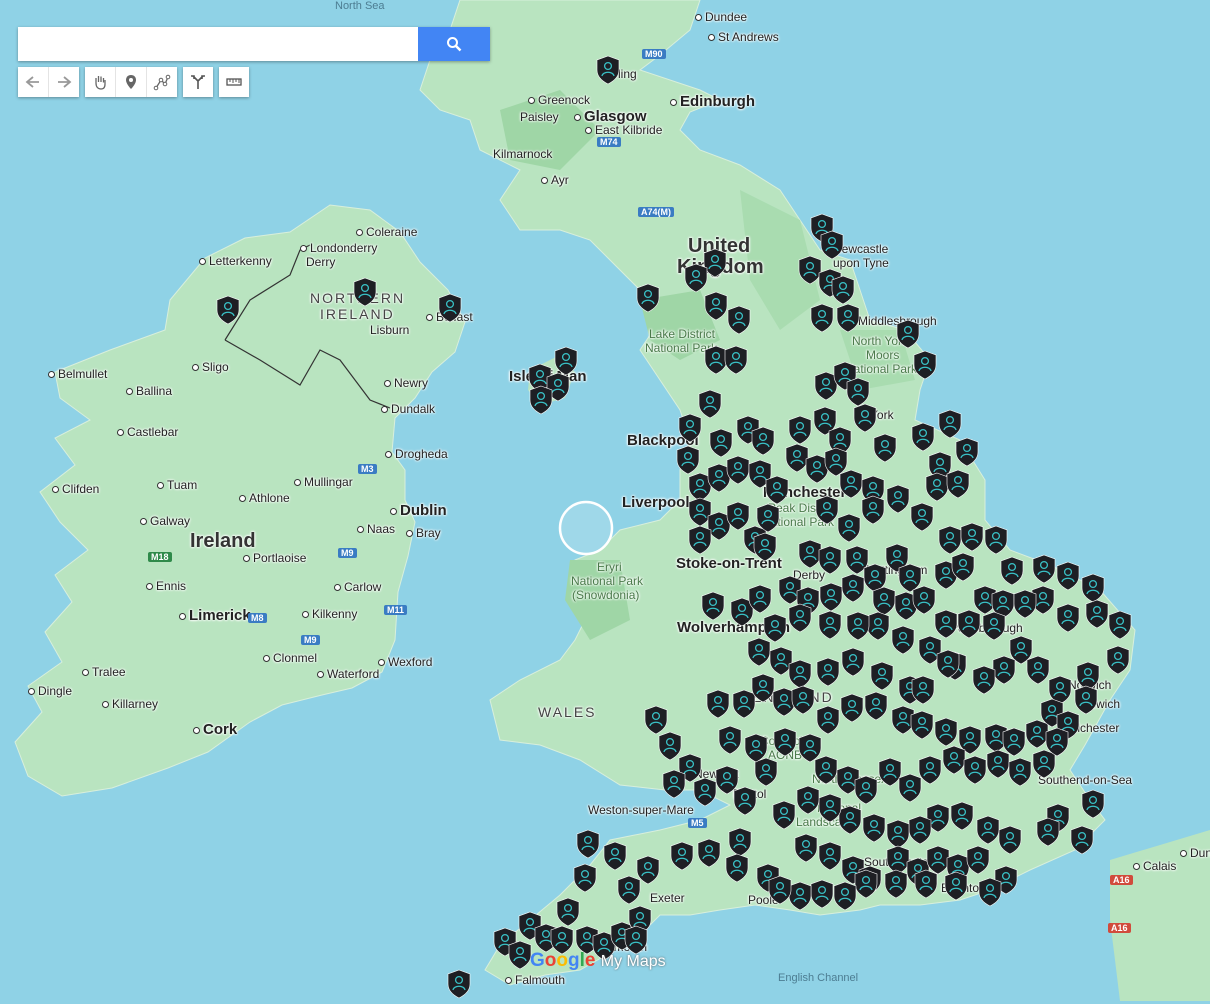  What do you see at coordinates (454, 44) in the screenshot?
I see `search-button` at bounding box center [454, 44].